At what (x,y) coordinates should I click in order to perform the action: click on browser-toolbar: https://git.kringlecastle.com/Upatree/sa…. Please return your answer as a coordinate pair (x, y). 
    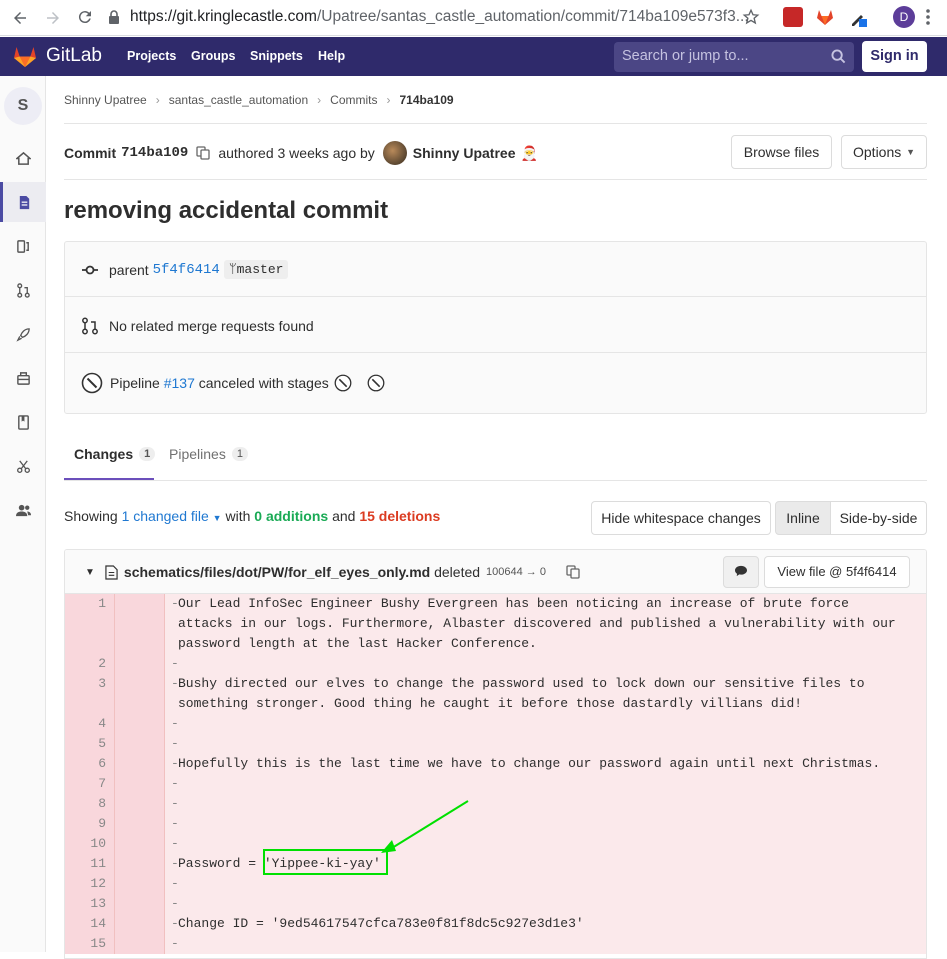
    Looking at the image, I should click on (473, 18).